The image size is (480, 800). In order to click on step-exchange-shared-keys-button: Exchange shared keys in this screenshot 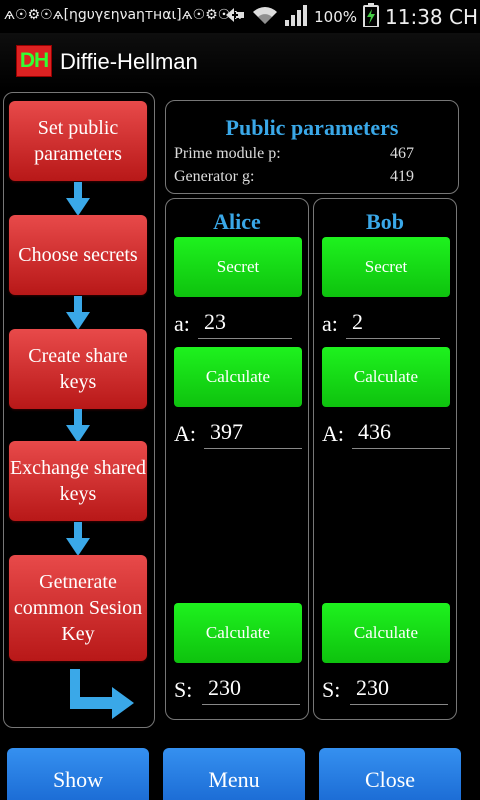, I will do `click(78, 481)`.